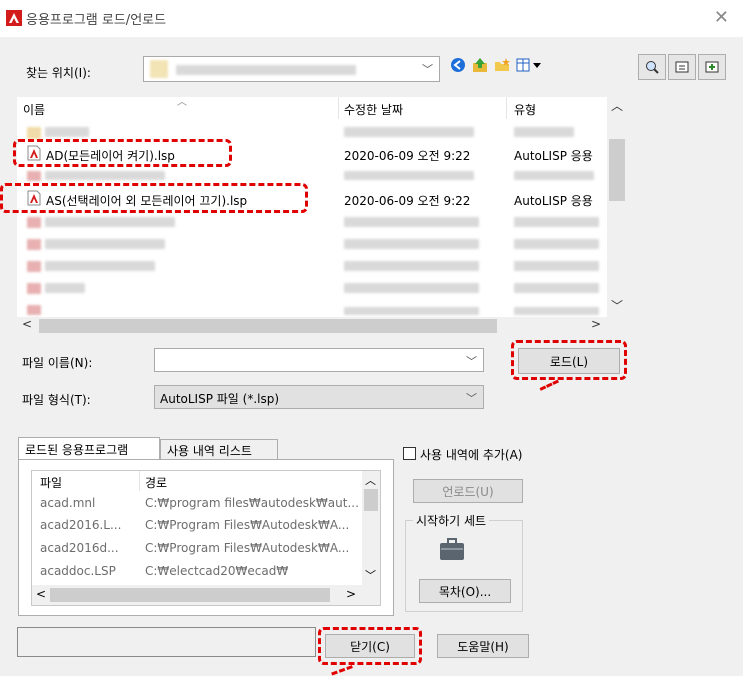  What do you see at coordinates (530, 65) in the screenshot?
I see `views-menu-icon` at bounding box center [530, 65].